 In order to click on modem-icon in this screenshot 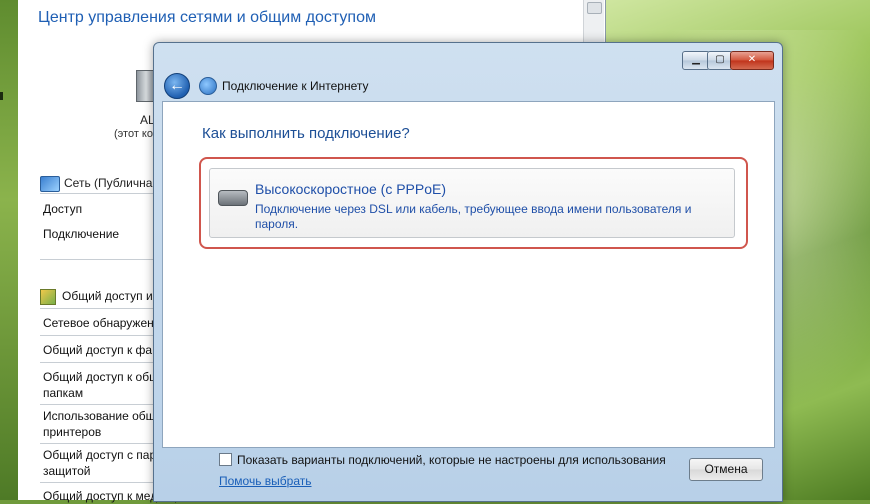, I will do `click(233, 198)`.